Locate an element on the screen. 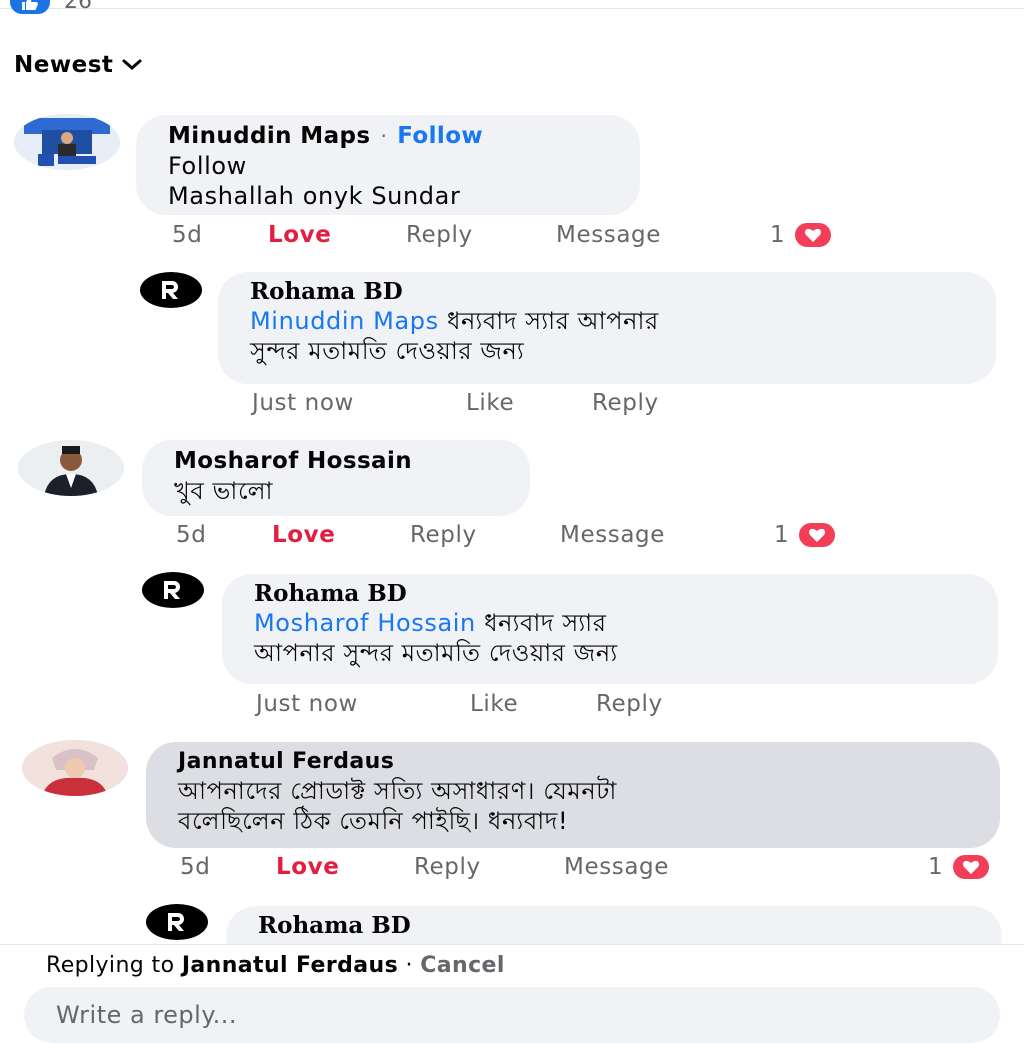 Image resolution: width=1024 pixels, height=1043 pixels. replying-to-name: Jannatul Ferdaus is located at coordinates (290, 965).